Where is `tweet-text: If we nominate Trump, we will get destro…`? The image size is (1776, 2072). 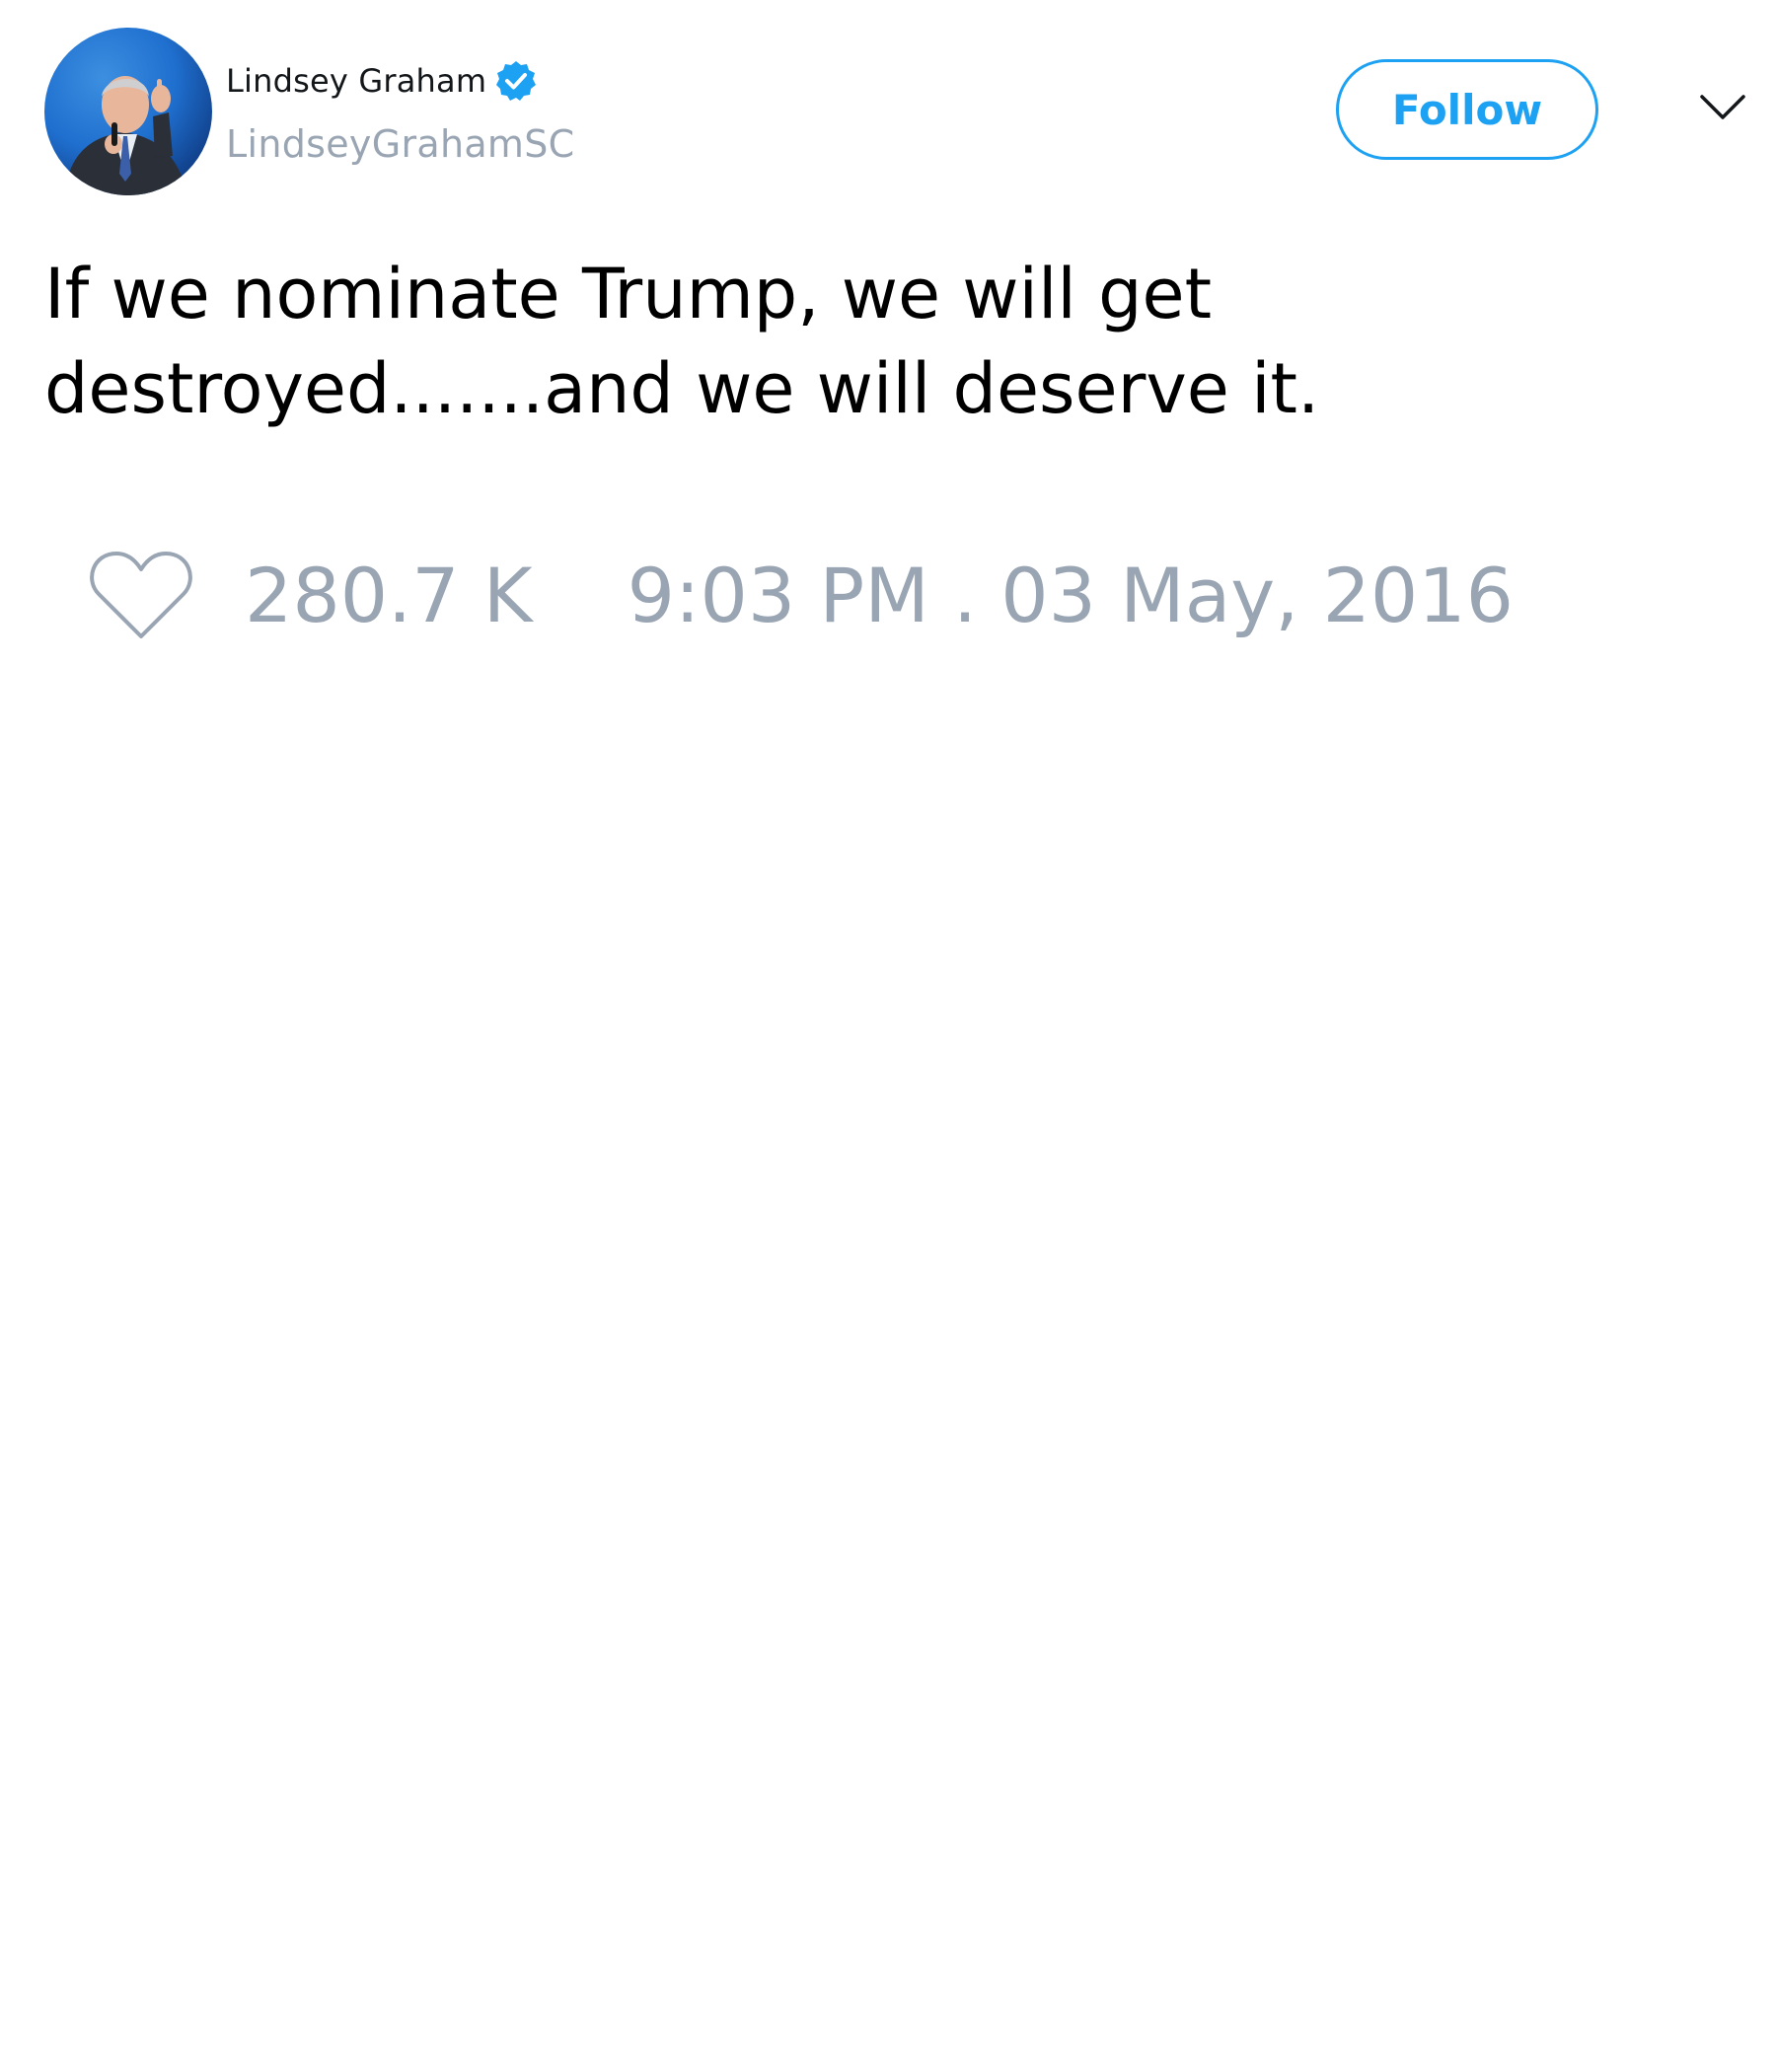 tweet-text: If we nominate Trump, we will get destro… is located at coordinates (682, 342).